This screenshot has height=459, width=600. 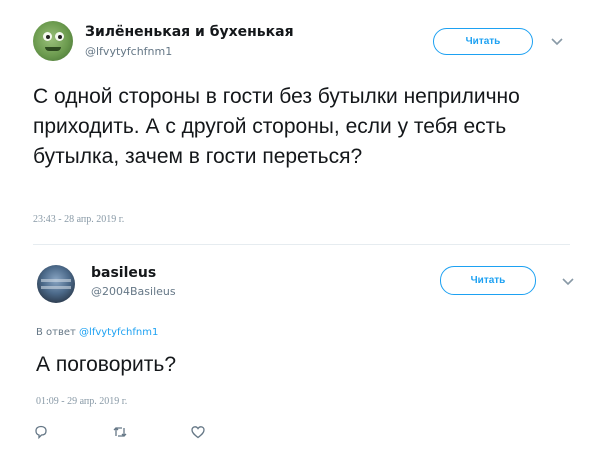 I want to click on reply-prefix: В ответ, so click(x=56, y=332).